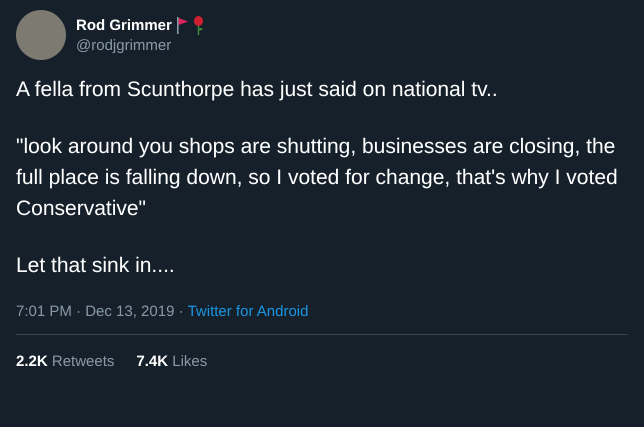 The width and height of the screenshot is (644, 427). I want to click on source-link: Twitter for Android, so click(248, 311).